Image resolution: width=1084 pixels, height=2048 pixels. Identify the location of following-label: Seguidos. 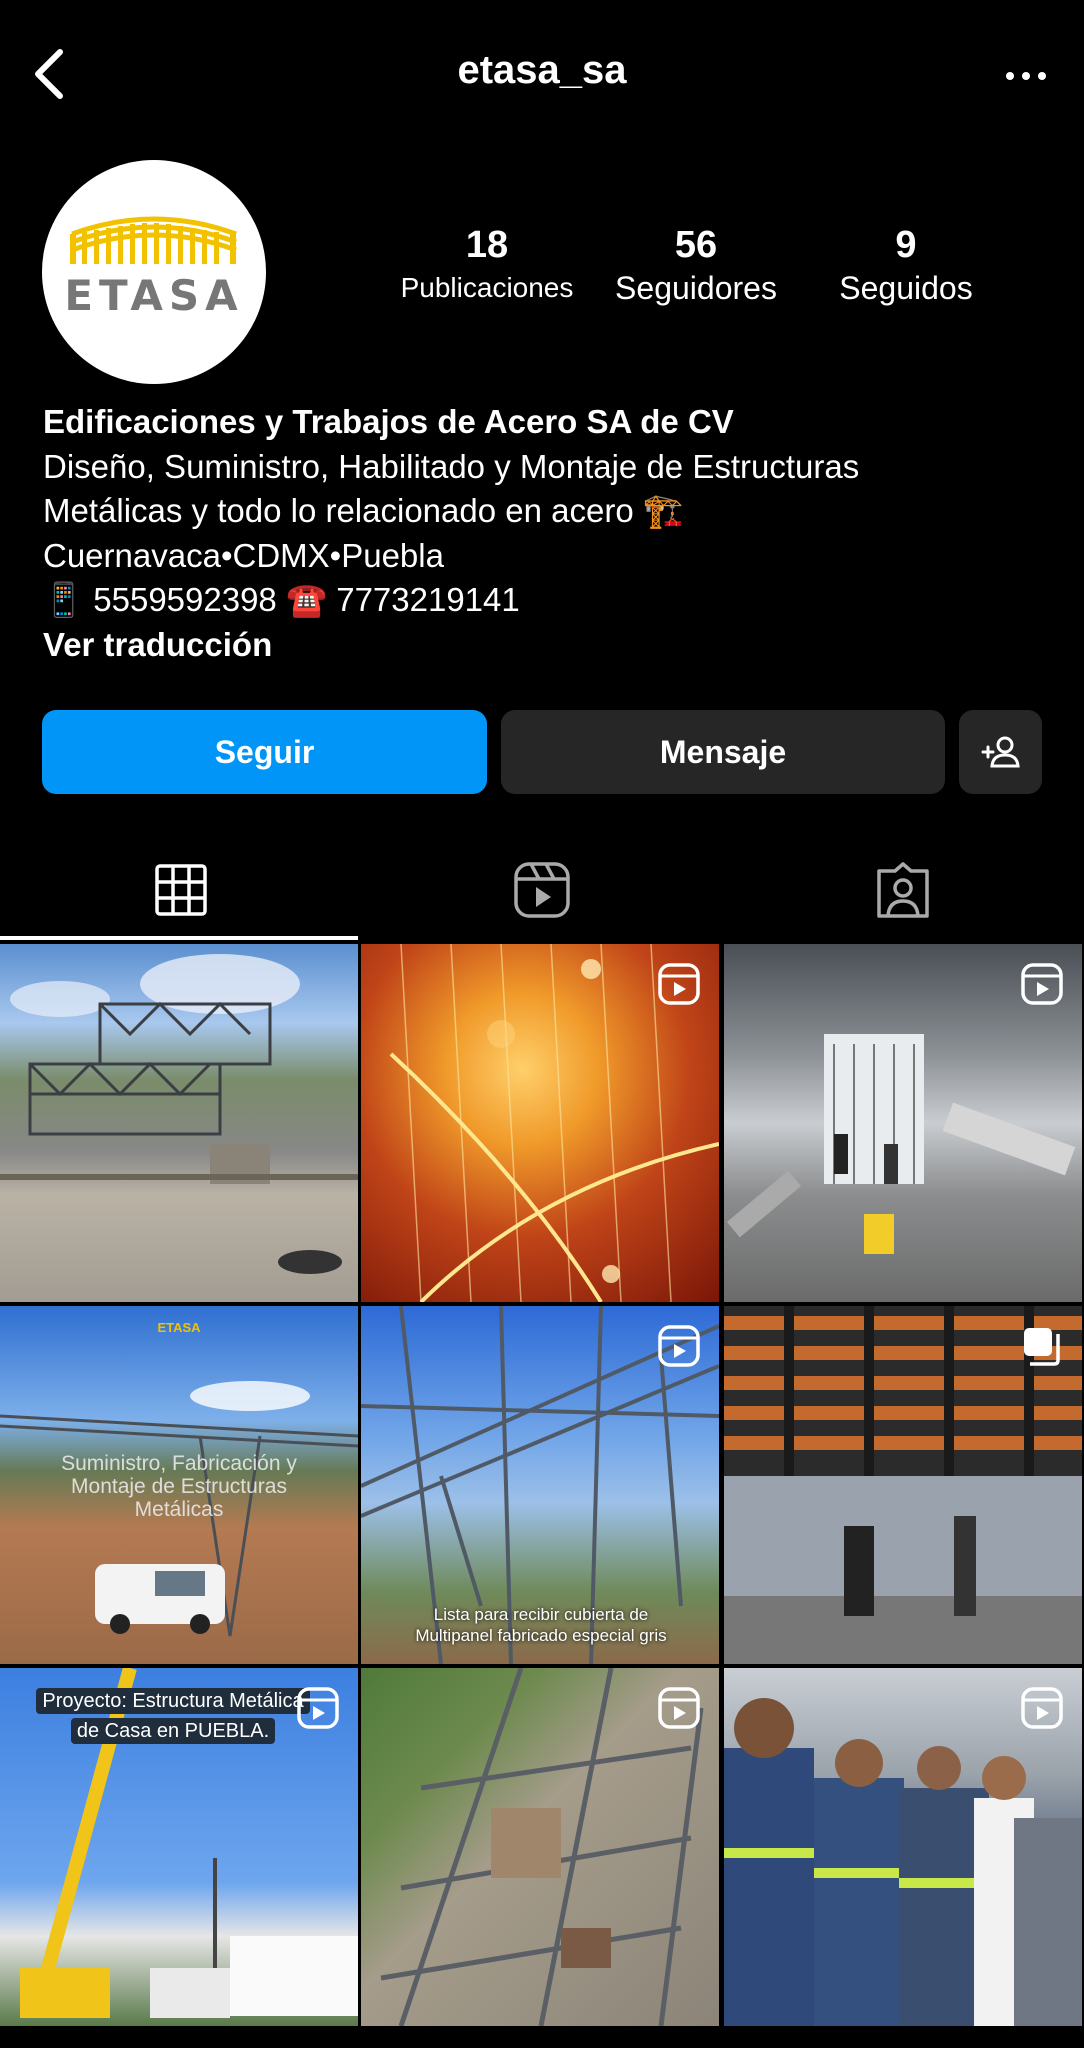
(906, 288).